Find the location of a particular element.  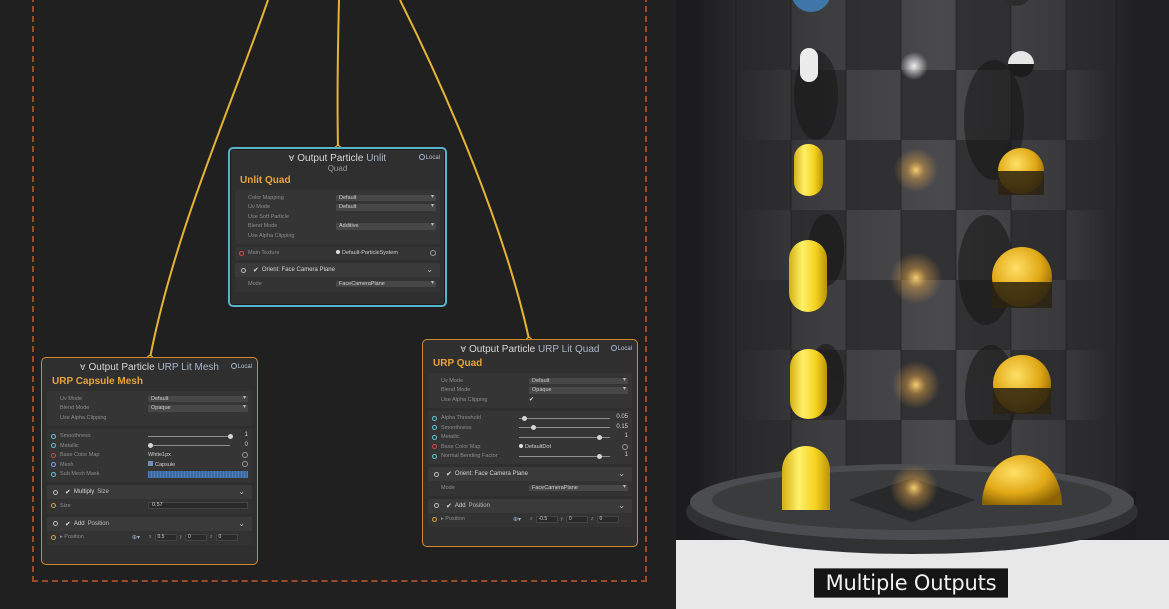

base-color-map-field: White1px is located at coordinates (198, 455).